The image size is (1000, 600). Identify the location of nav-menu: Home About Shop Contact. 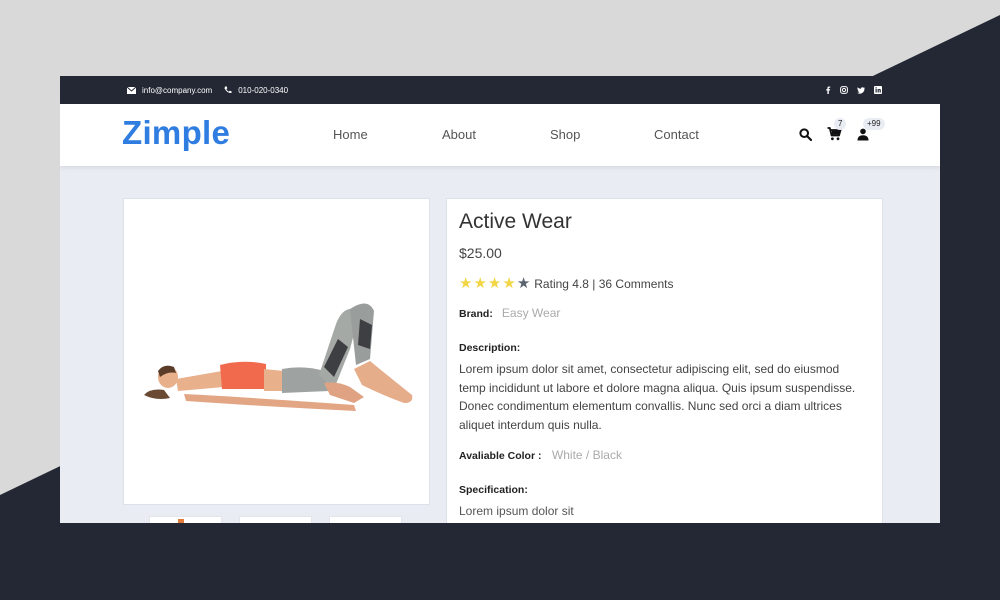
(516, 134).